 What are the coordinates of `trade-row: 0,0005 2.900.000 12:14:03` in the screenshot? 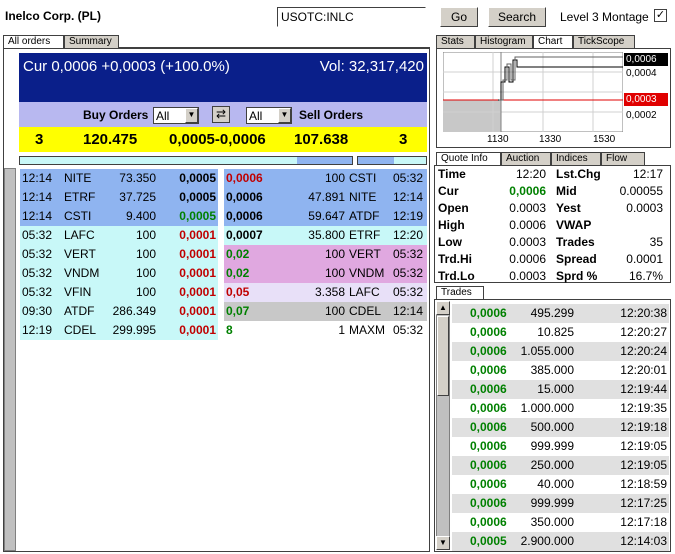 It's located at (560, 541).